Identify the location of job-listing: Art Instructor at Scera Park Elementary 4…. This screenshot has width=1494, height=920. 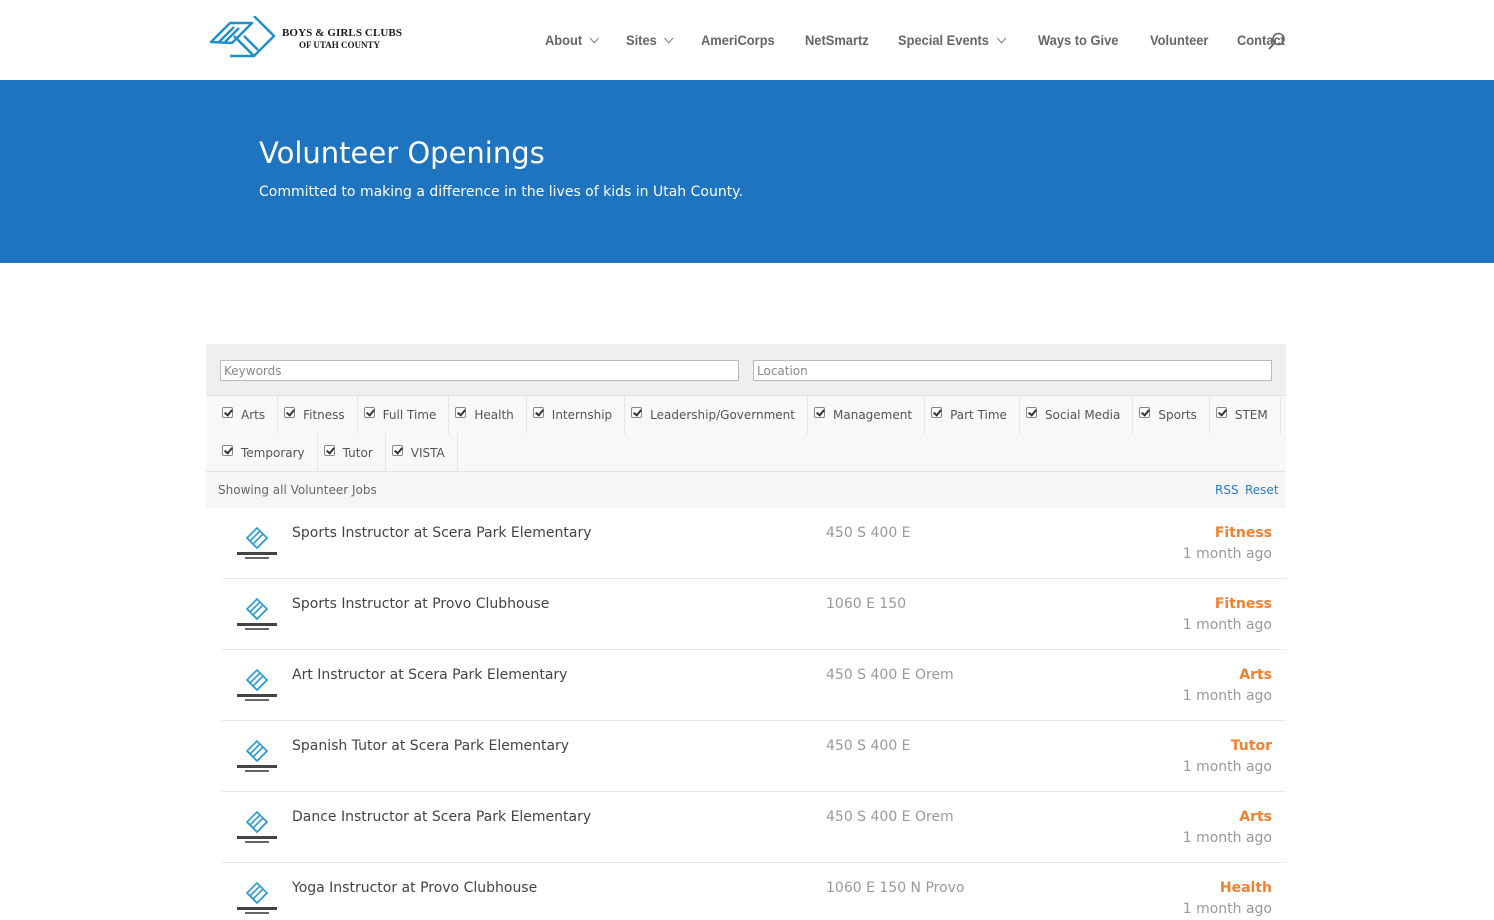
(754, 685).